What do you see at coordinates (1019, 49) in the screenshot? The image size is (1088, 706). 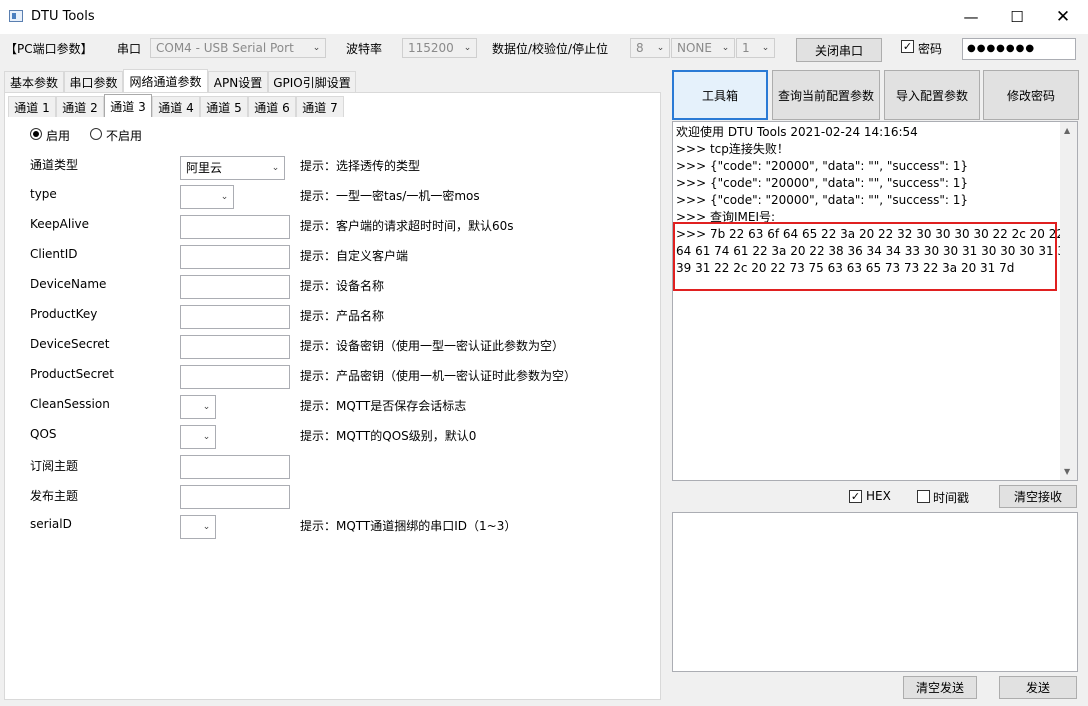 I see `password-field: ●●●●●●●` at bounding box center [1019, 49].